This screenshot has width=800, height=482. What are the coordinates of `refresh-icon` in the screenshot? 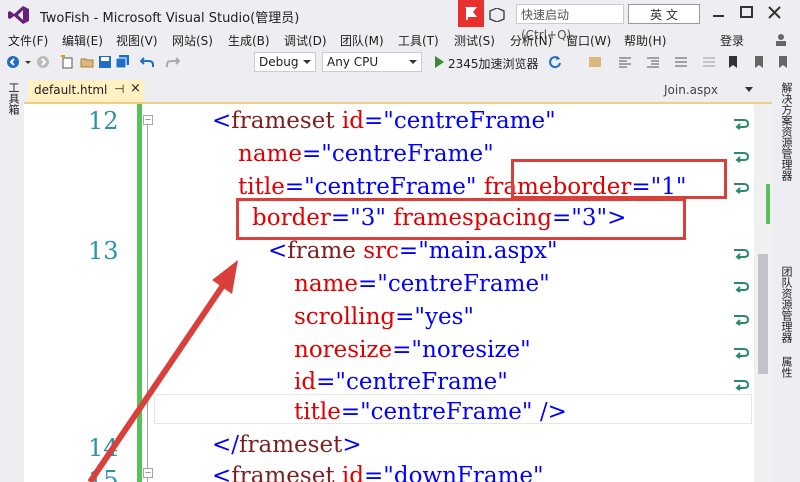 It's located at (555, 62).